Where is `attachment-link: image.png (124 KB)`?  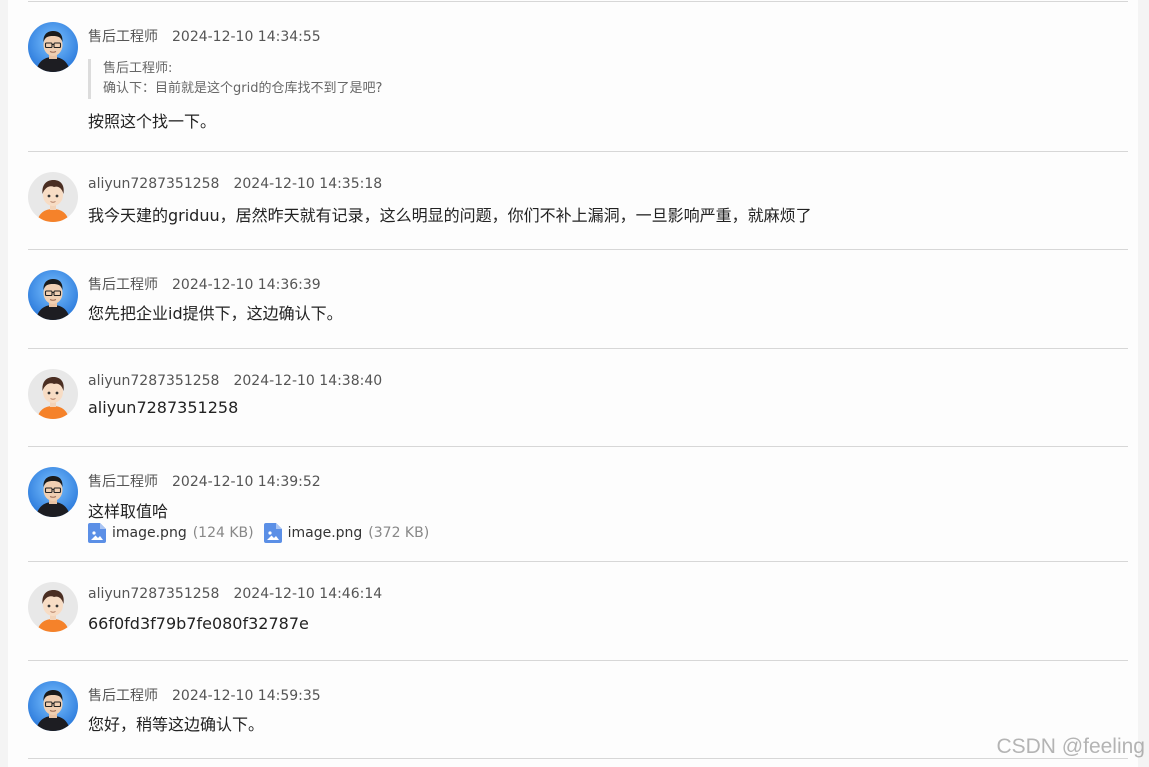 attachment-link: image.png (124 KB) is located at coordinates (171, 533).